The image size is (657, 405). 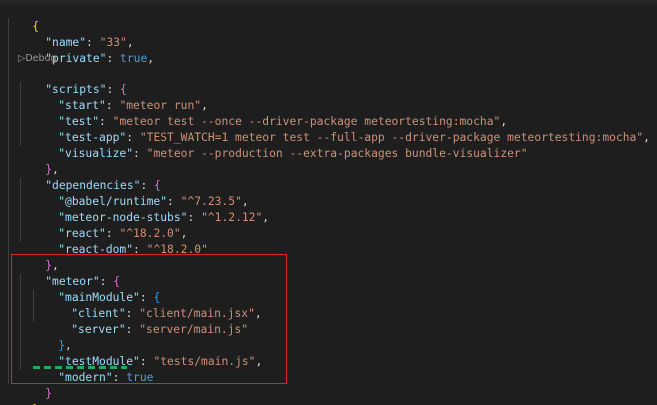 What do you see at coordinates (75, 34) in the screenshot?
I see `code-line: "name": "33",` at bounding box center [75, 34].